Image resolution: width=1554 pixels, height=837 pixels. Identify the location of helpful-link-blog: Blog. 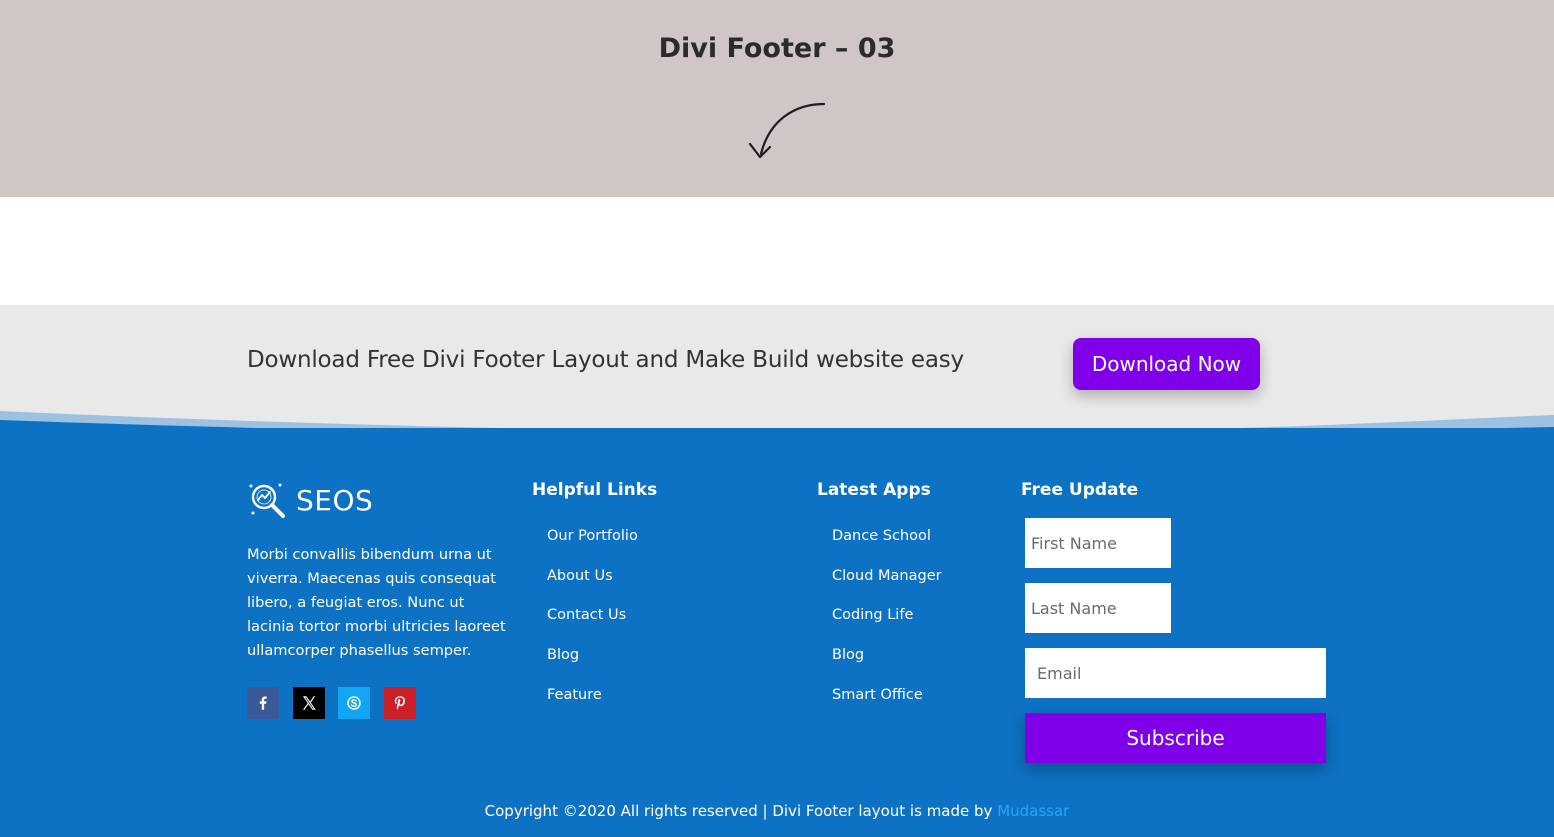
(592, 667).